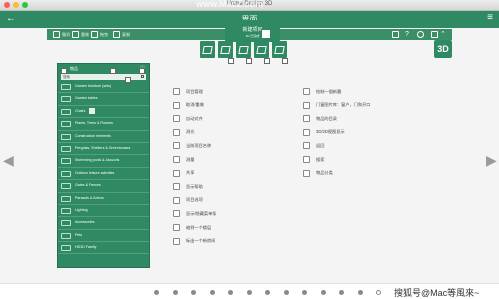 This screenshot has width=499, height=299. Describe the element at coordinates (190, 132) in the screenshot. I see `legend-label: 测光` at that location.